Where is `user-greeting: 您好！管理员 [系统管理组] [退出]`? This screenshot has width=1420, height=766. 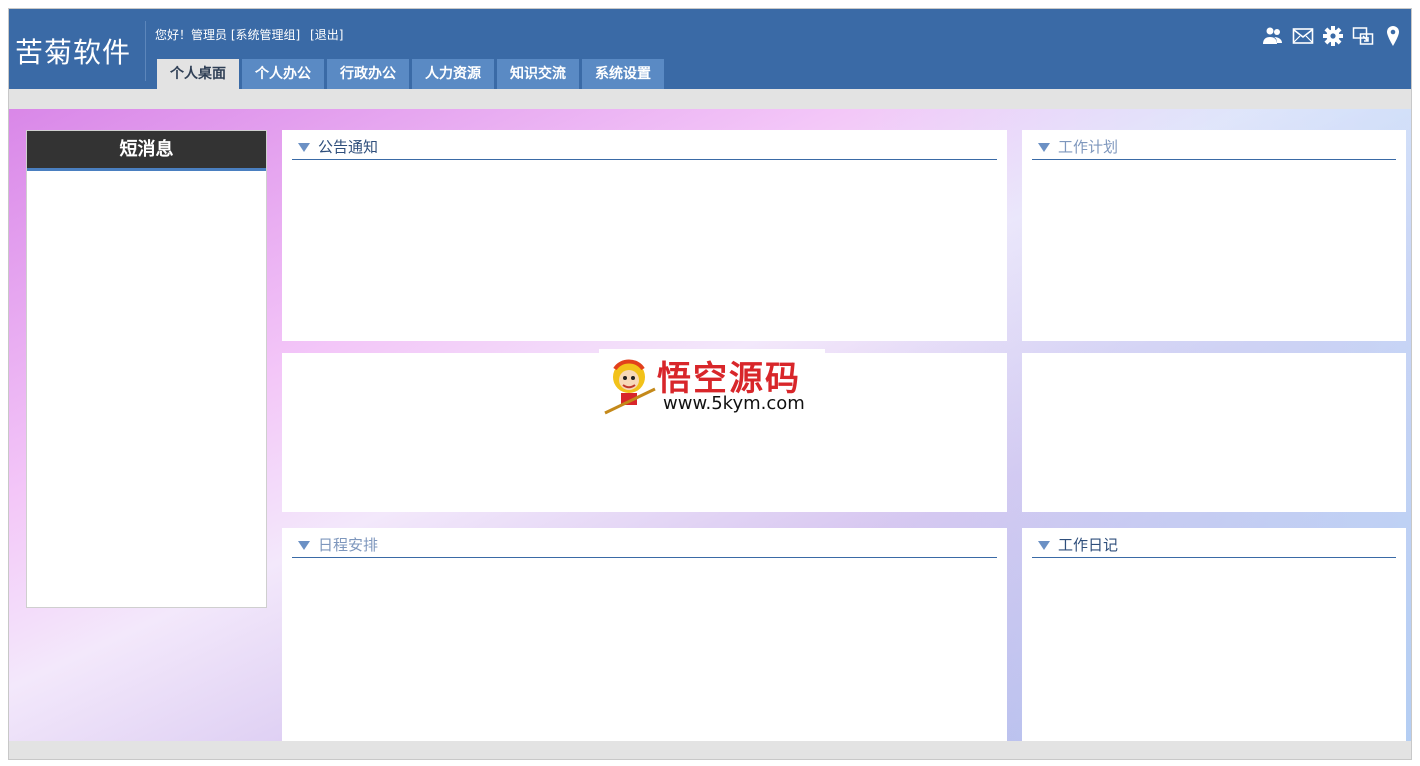 user-greeting: 您好！管理员 [系统管理组] [退出] is located at coordinates (249, 34).